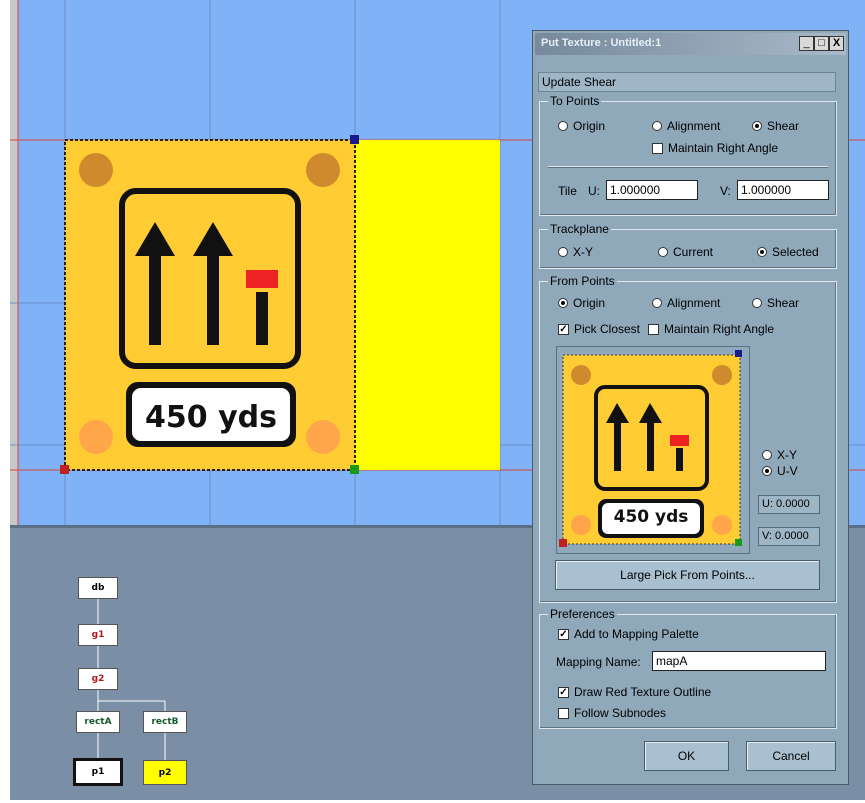 This screenshot has height=803, width=865. I want to click on tree-node-g1: g1, so click(98, 635).